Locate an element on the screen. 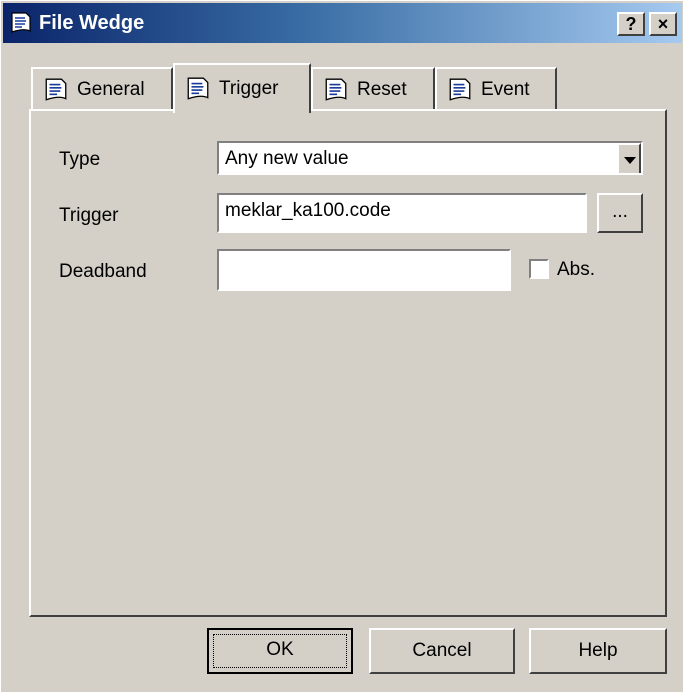 This screenshot has width=683, height=692. tab-general: General is located at coordinates (102, 89).